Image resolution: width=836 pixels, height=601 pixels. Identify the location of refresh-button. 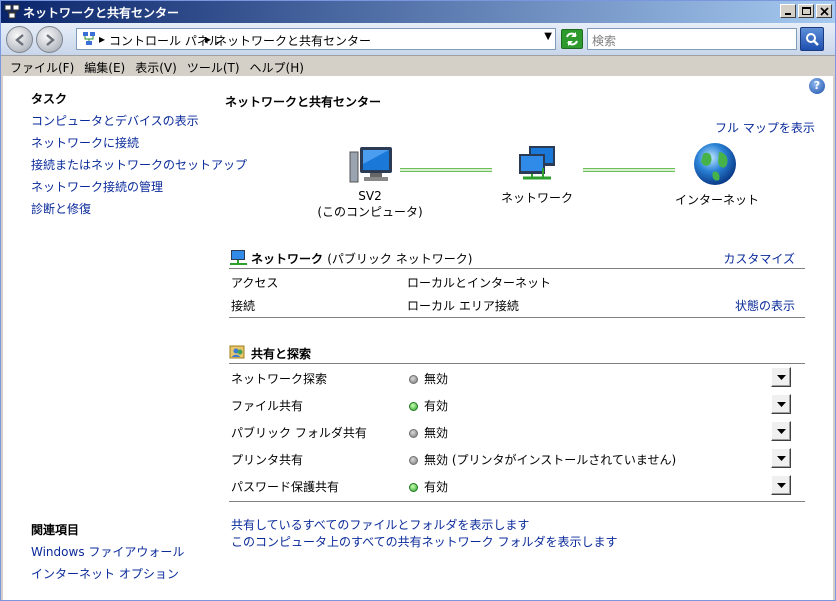
(572, 39).